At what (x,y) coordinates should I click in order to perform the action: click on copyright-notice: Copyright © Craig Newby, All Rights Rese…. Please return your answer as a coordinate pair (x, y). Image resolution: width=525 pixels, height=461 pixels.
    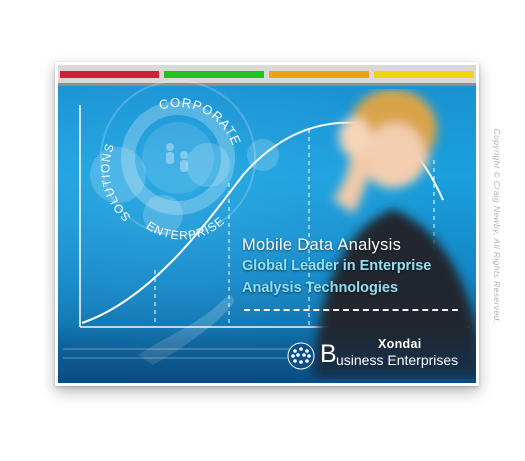
    Looking at the image, I should click on (497, 226).